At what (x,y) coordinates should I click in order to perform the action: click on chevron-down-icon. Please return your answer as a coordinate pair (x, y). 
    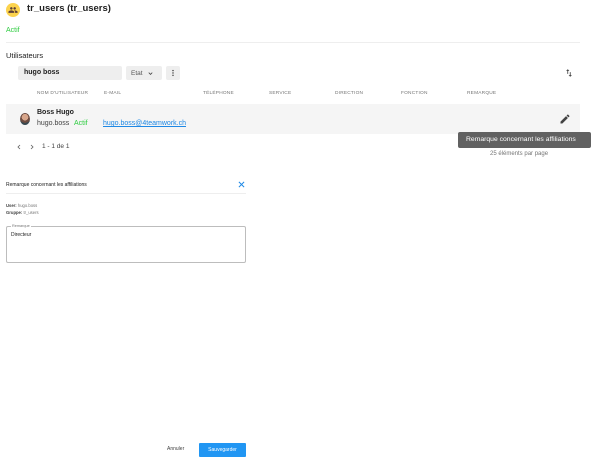
    Looking at the image, I should click on (150, 73).